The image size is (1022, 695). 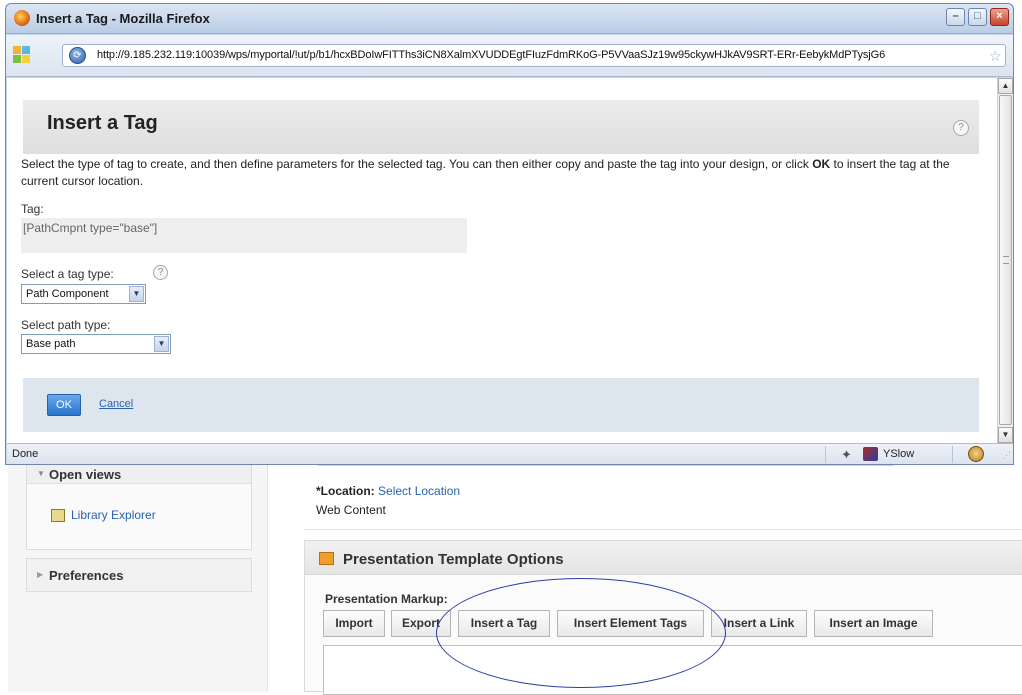 I want to click on bookmark-star-icon: ☆, so click(x=995, y=56).